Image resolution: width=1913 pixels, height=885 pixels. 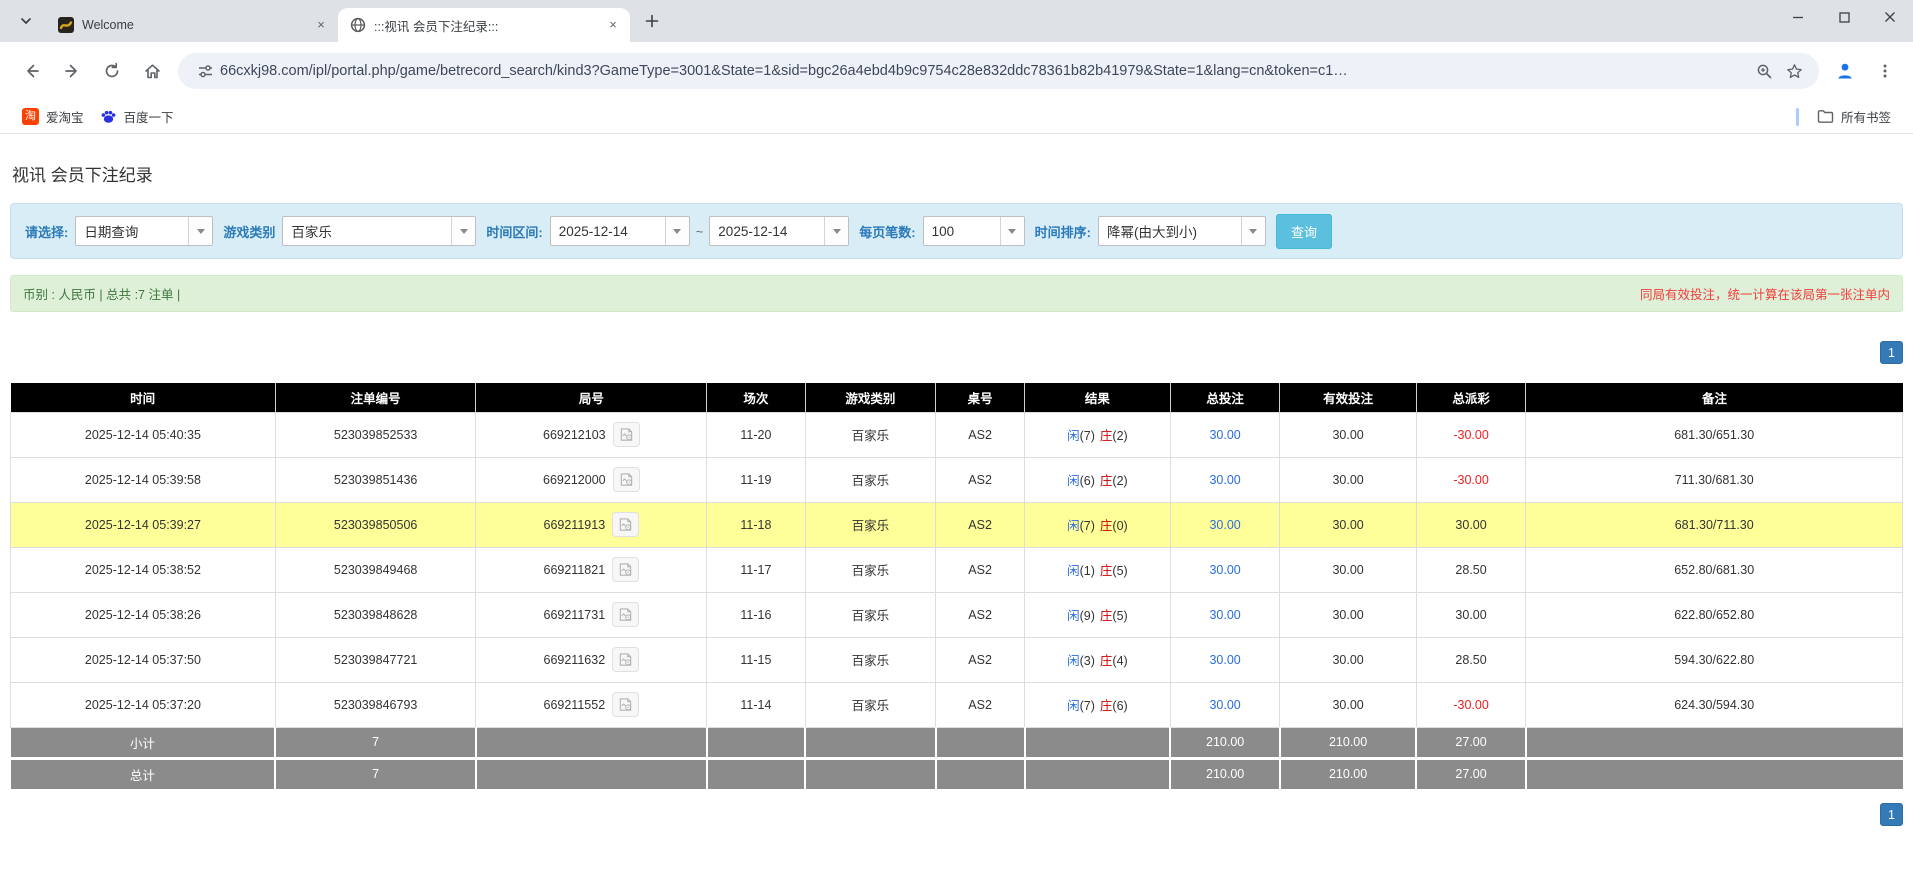 What do you see at coordinates (1844, 17) in the screenshot?
I see `maximize-button` at bounding box center [1844, 17].